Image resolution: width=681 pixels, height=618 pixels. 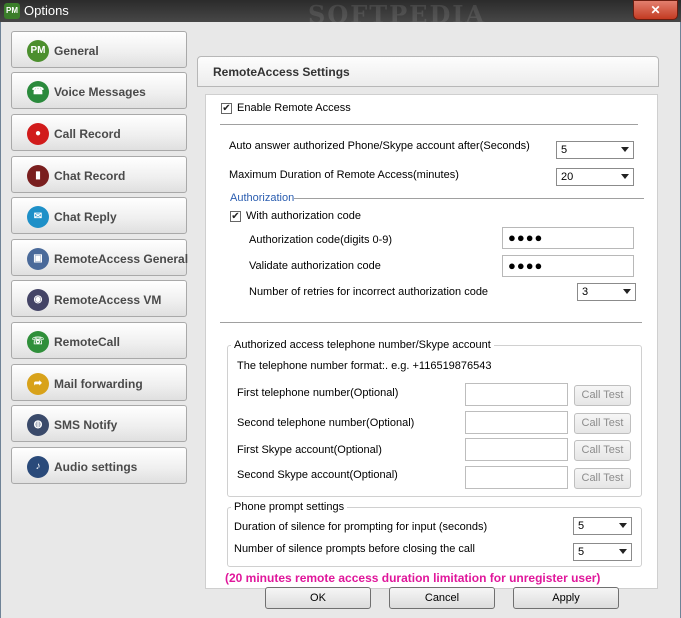 I want to click on sidebar-item-voice-messages: ☎ Voice Messages, so click(x=99, y=90).